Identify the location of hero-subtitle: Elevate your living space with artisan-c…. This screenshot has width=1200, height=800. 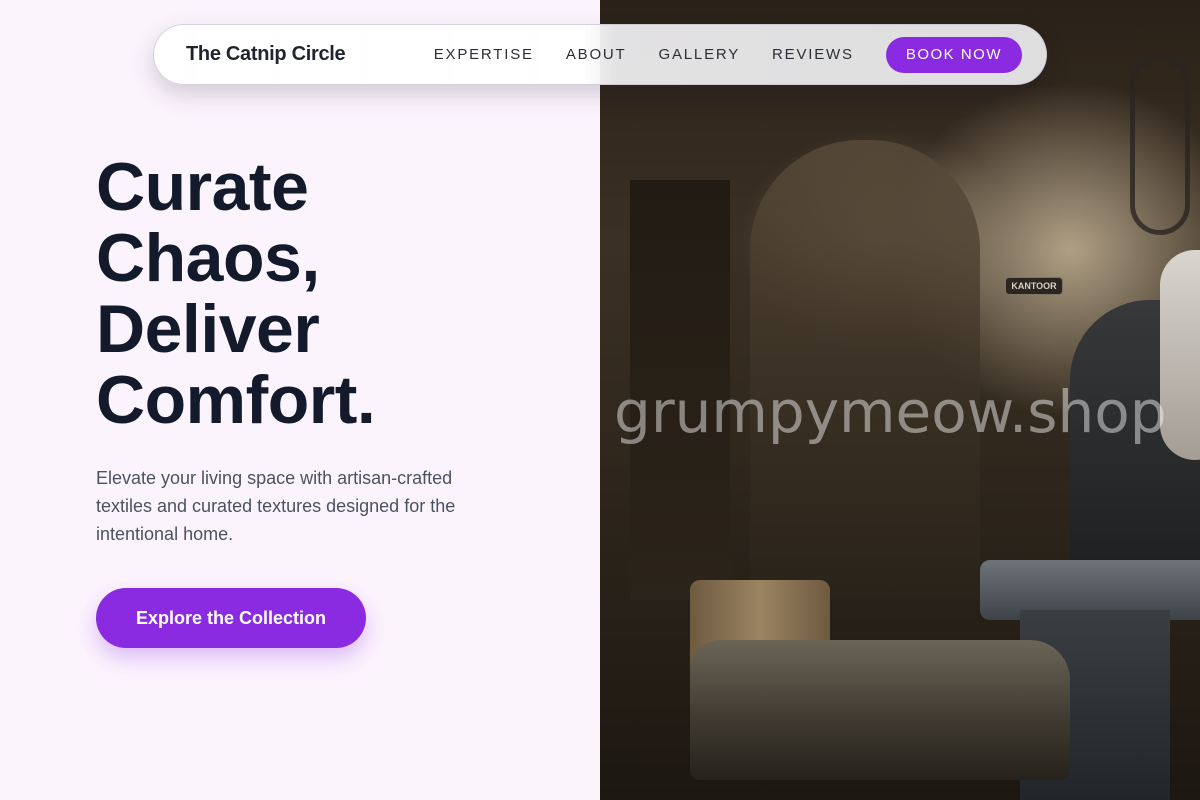
(276, 506).